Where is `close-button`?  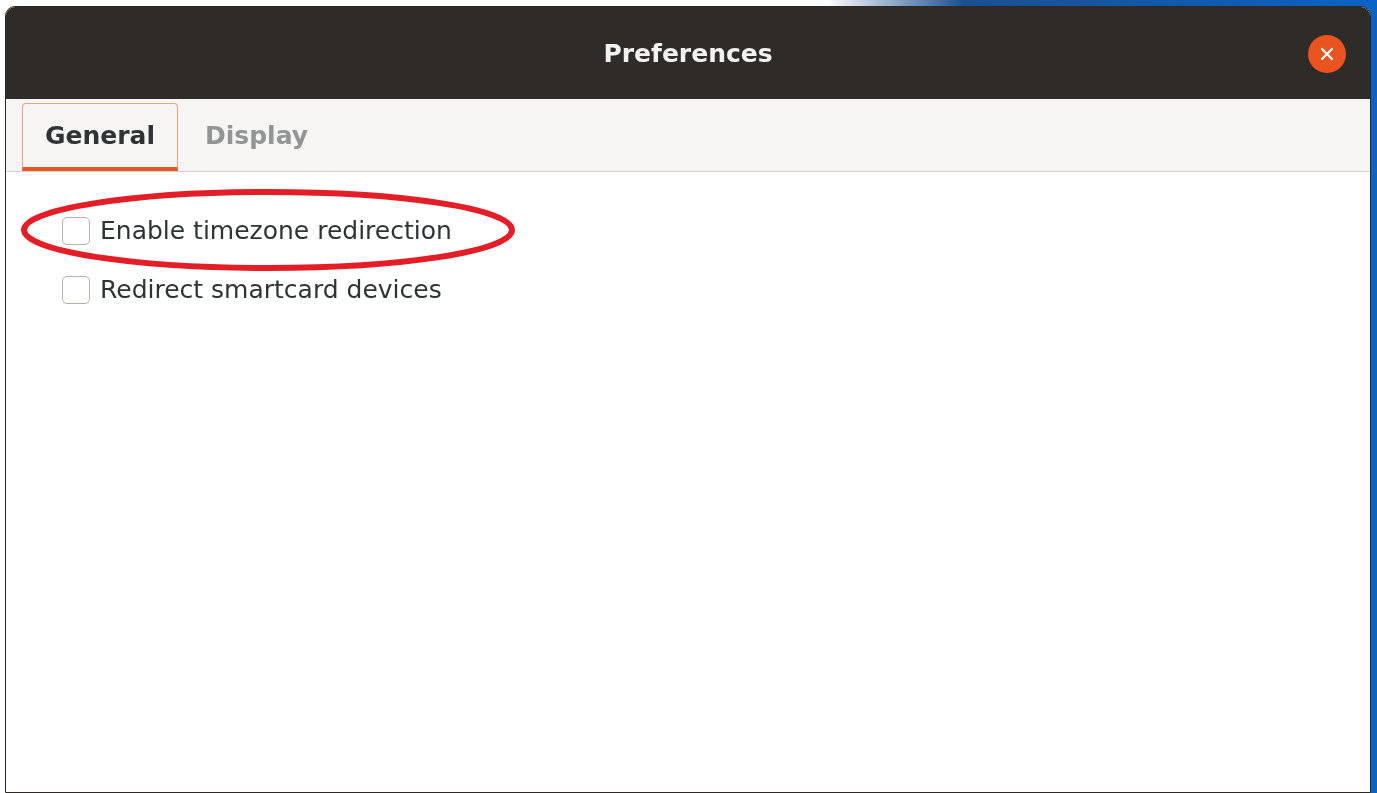
close-button is located at coordinates (1327, 54).